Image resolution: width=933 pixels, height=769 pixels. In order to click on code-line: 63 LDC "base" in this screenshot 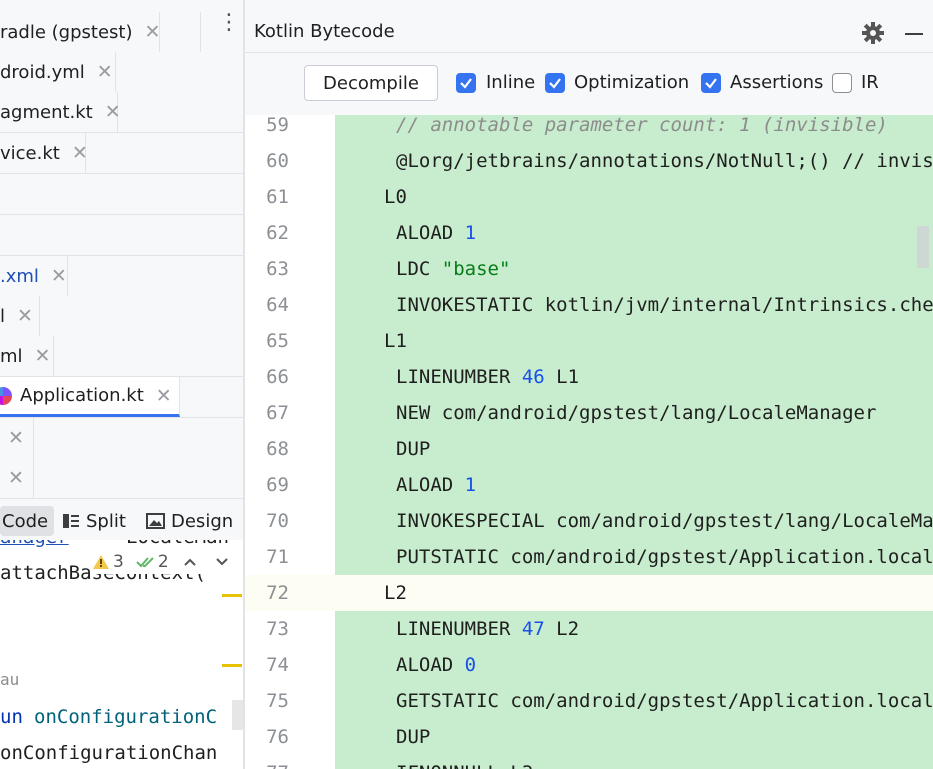, I will do `click(589, 269)`.